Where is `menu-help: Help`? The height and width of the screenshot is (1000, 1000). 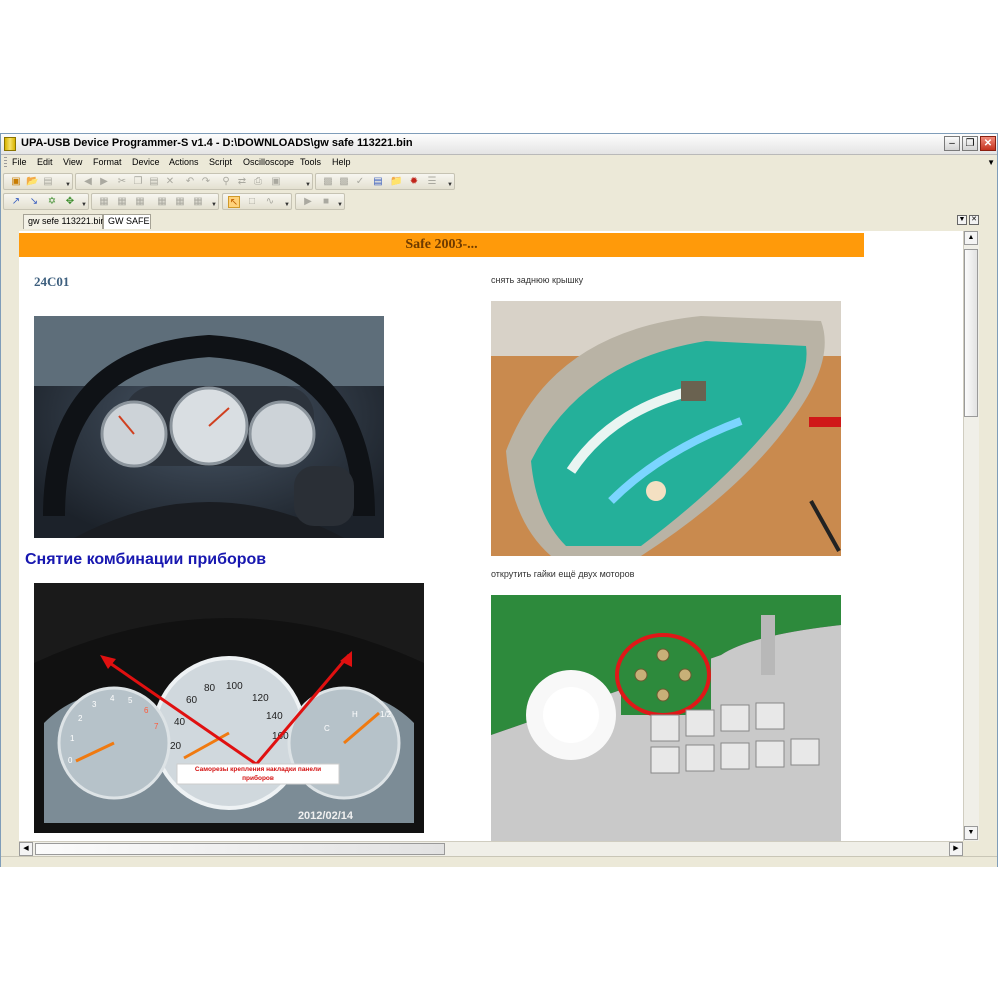
menu-help: Help is located at coordinates (341, 162).